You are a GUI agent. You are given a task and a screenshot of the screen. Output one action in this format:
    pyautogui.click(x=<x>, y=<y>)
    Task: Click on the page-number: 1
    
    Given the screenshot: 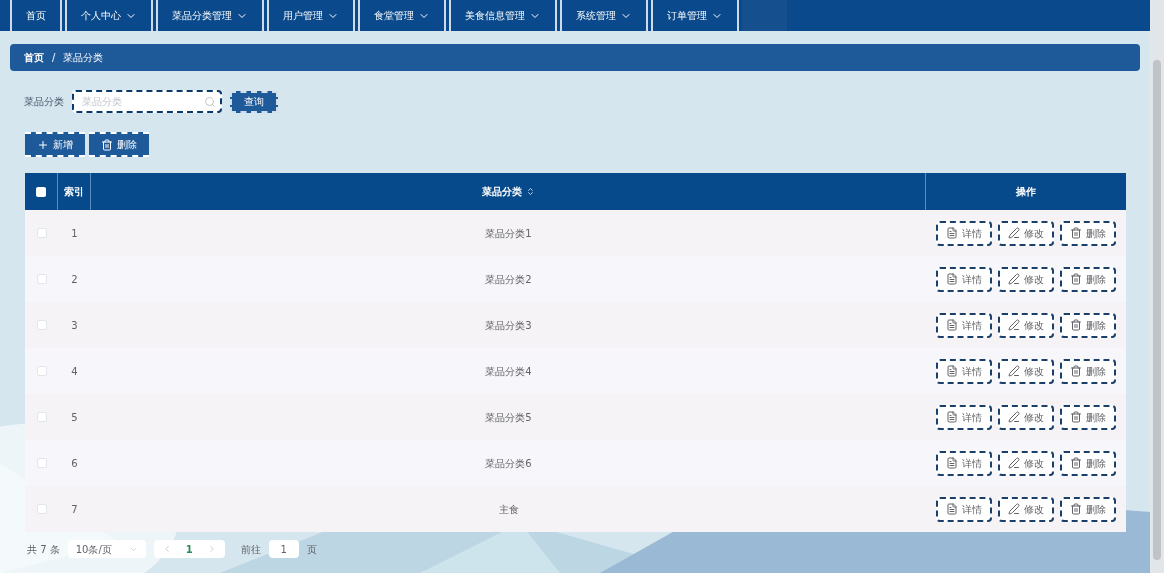 What is the action you would take?
    pyautogui.click(x=189, y=549)
    